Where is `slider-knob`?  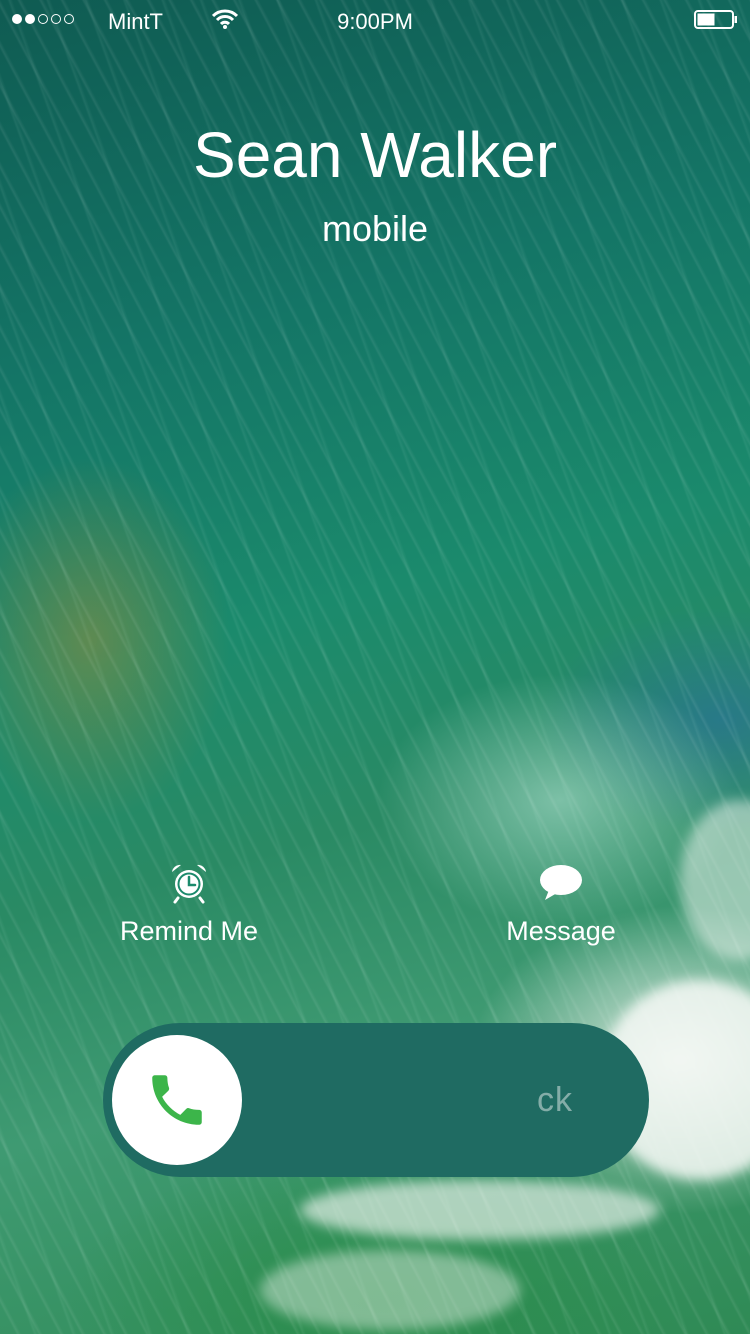 slider-knob is located at coordinates (177, 1100).